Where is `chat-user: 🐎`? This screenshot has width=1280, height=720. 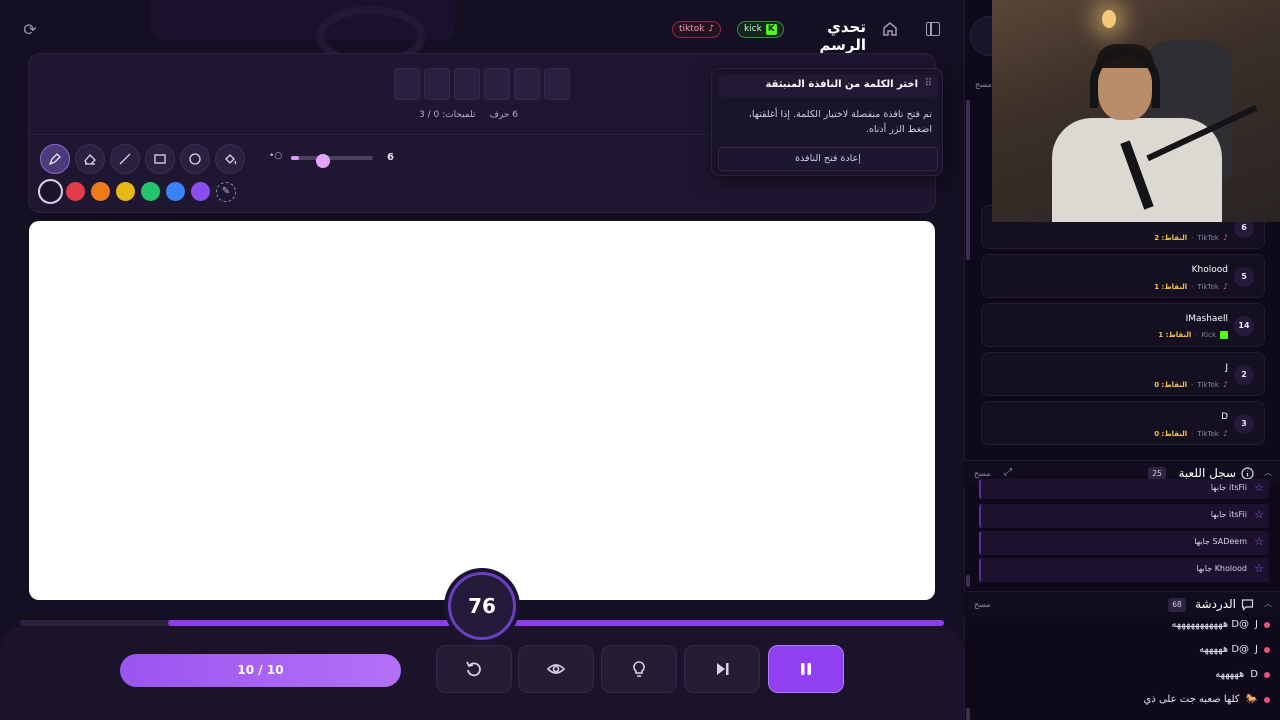
chat-user: 🐎 is located at coordinates (1251, 699).